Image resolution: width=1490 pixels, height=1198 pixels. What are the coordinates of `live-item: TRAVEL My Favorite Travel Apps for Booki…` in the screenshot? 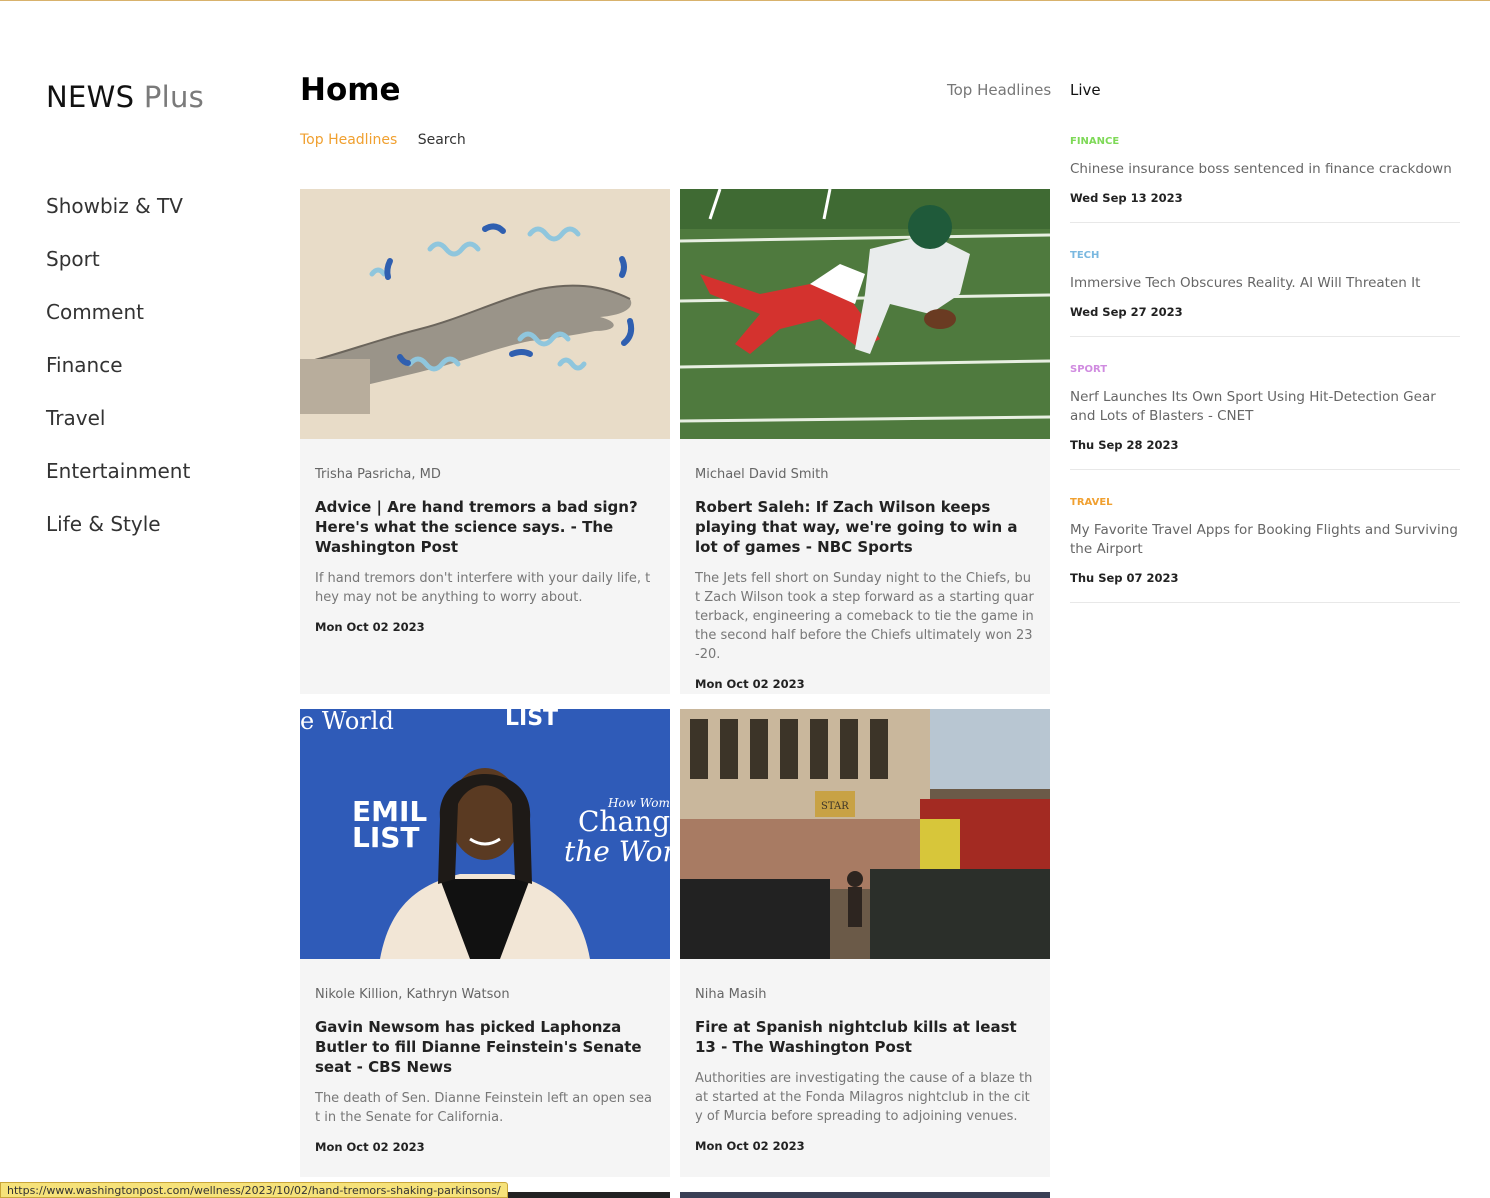 It's located at (1265, 550).